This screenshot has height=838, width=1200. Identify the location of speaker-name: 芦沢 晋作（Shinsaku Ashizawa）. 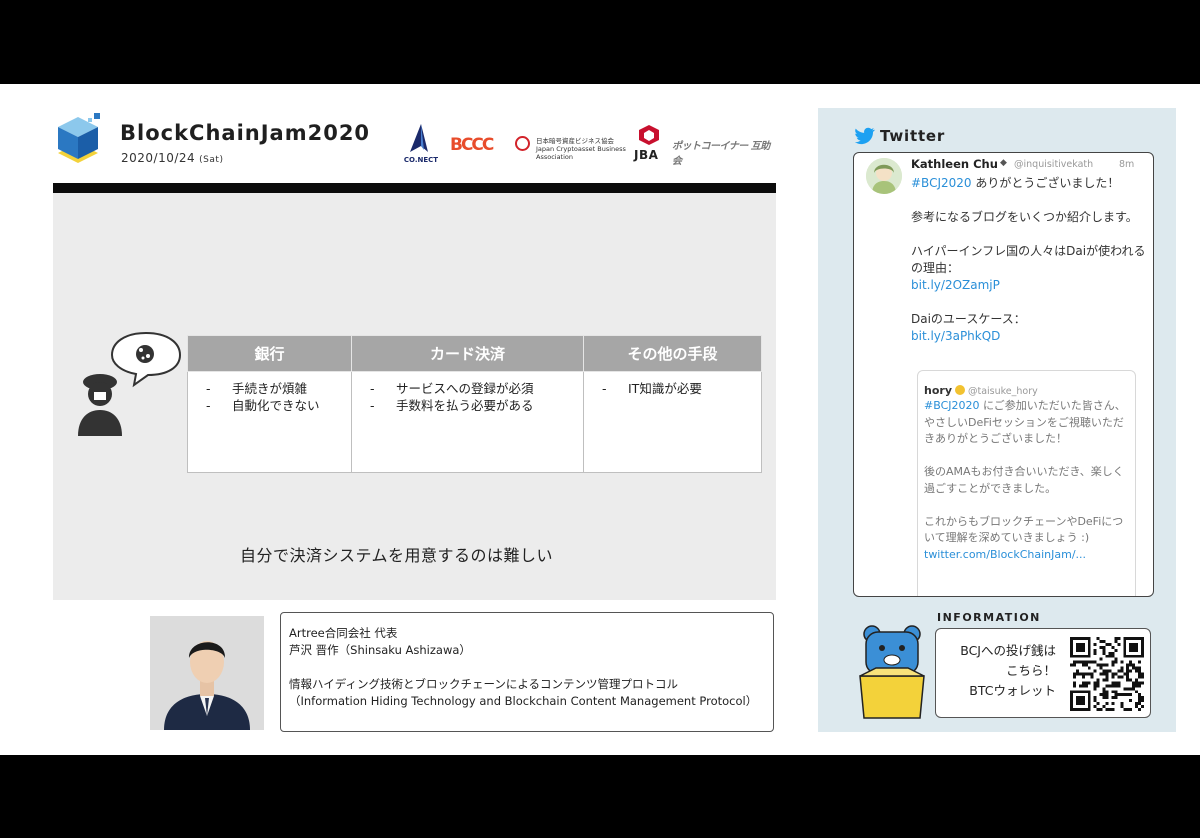
(380, 650).